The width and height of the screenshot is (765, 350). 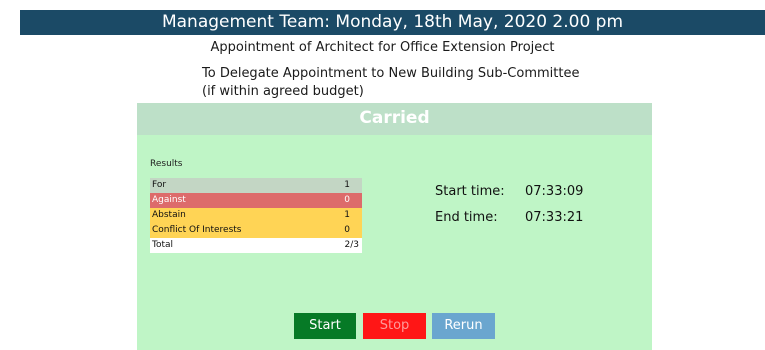 I want to click on results-label: Against, so click(x=169, y=200).